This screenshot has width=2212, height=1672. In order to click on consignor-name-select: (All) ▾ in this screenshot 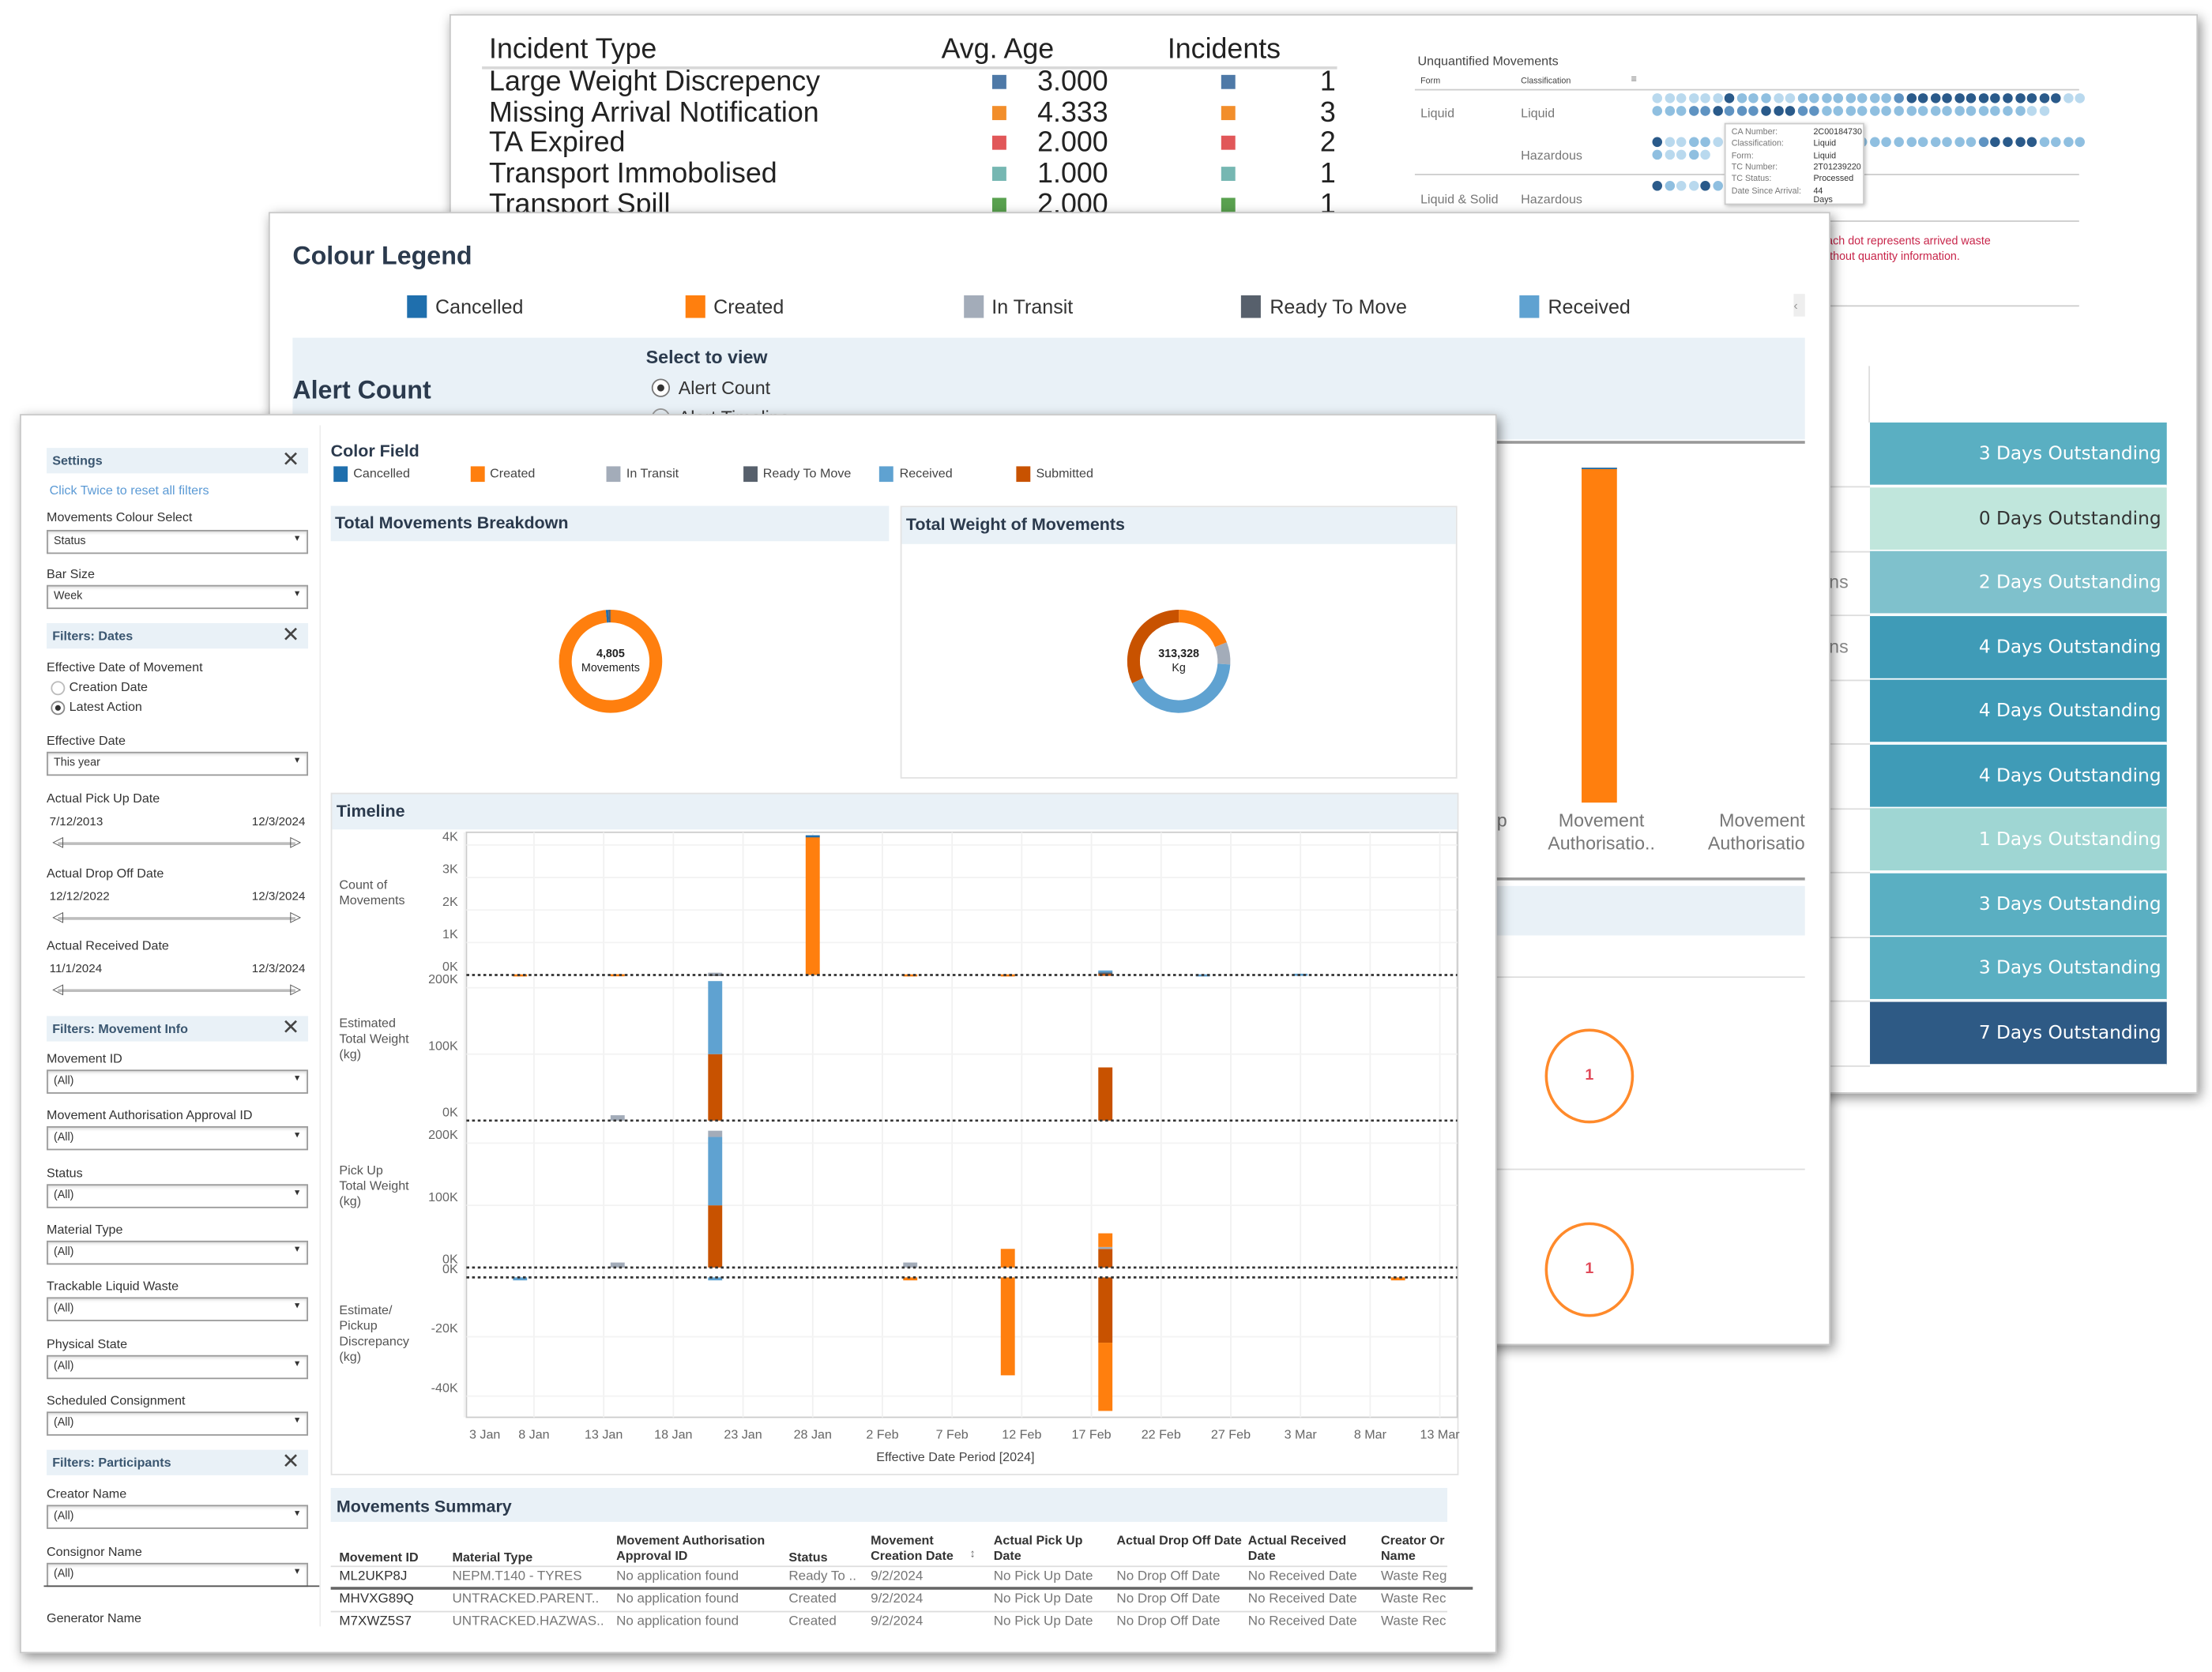, I will do `click(178, 1574)`.